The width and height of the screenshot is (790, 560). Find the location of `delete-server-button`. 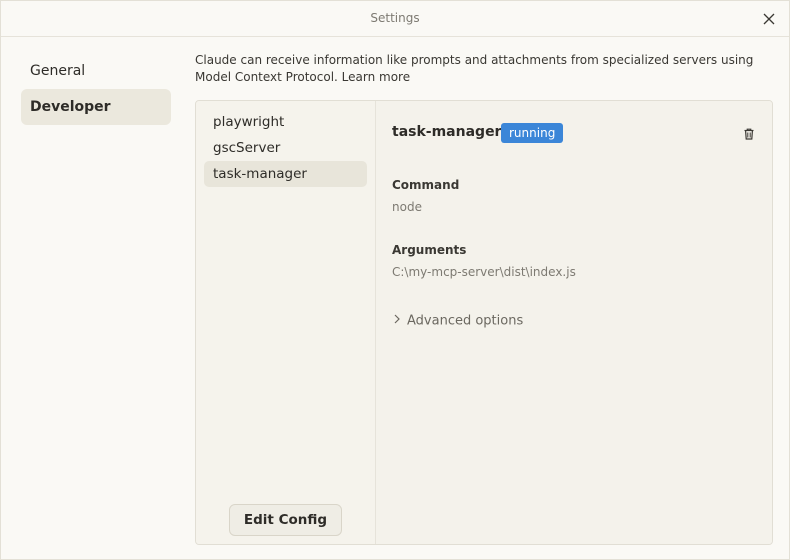

delete-server-button is located at coordinates (749, 133).